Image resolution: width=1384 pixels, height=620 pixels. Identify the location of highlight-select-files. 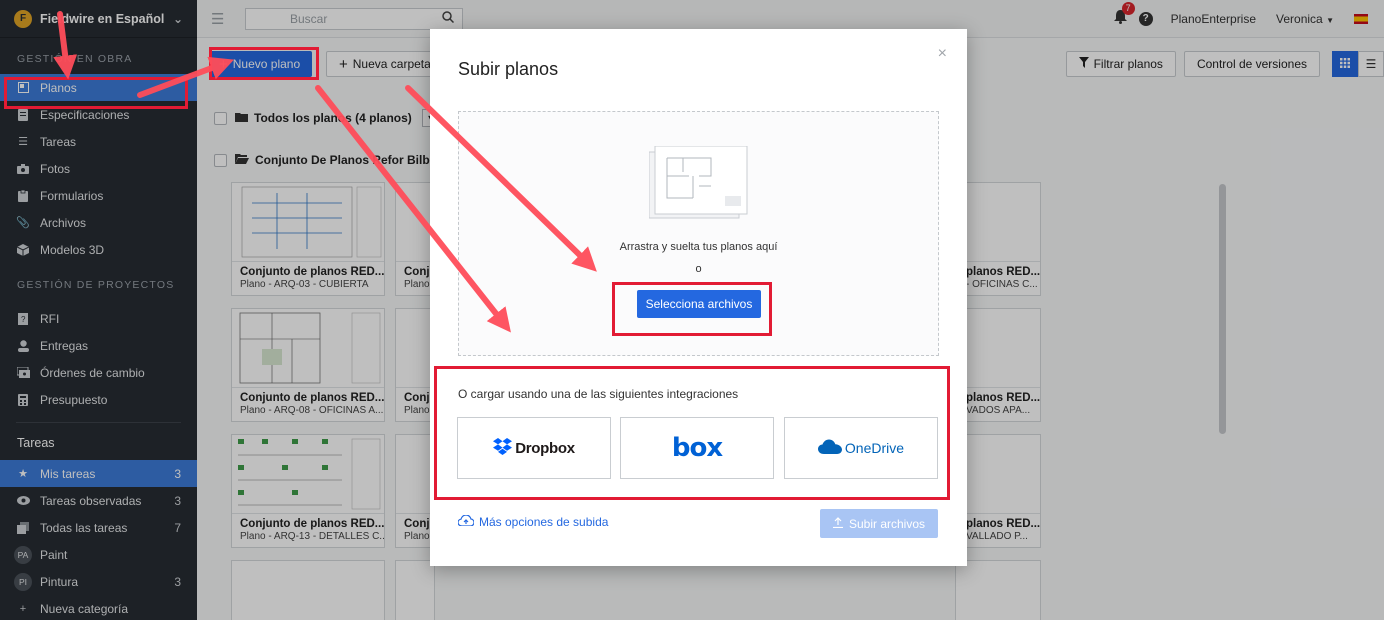
(692, 309).